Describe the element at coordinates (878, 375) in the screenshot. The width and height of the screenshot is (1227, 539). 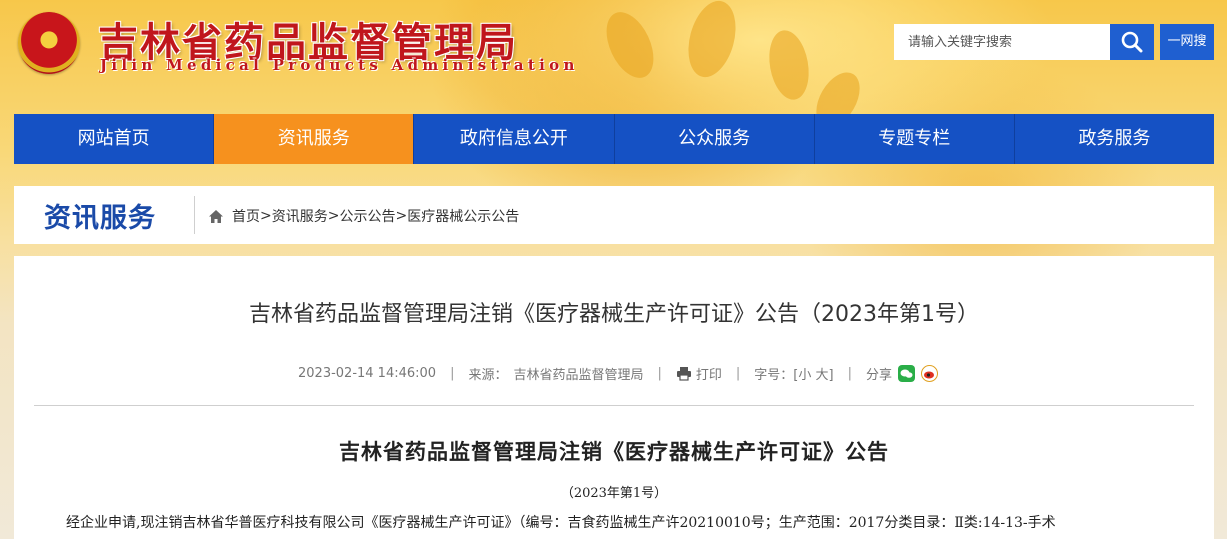
I see `share-label: 分享` at that location.